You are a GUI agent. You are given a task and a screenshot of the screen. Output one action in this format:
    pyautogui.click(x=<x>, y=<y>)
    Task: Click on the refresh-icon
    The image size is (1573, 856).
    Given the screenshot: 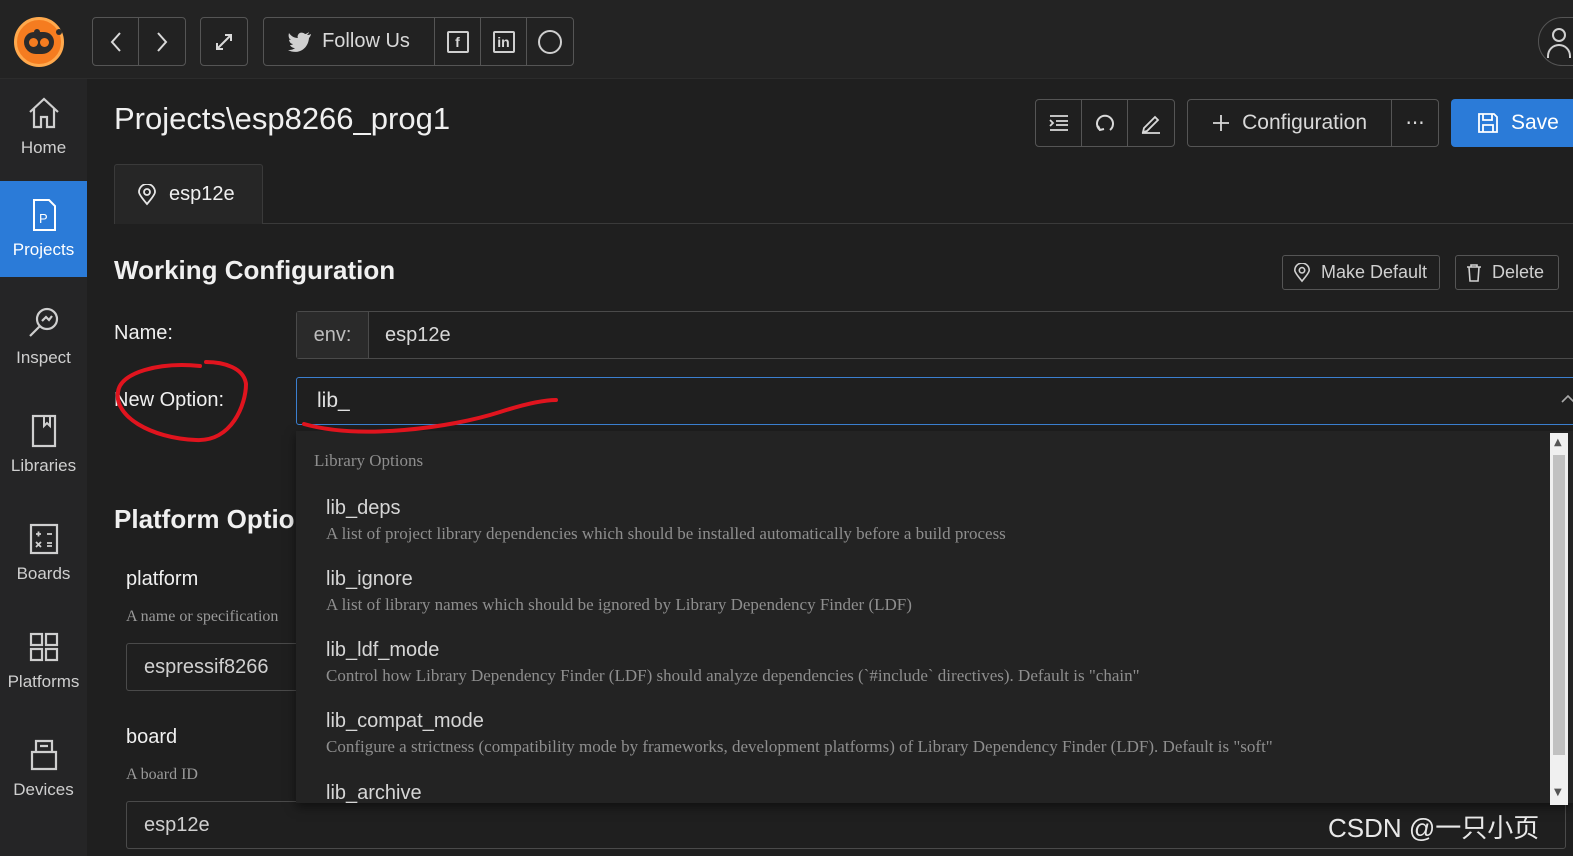 What is the action you would take?
    pyautogui.click(x=1104, y=123)
    